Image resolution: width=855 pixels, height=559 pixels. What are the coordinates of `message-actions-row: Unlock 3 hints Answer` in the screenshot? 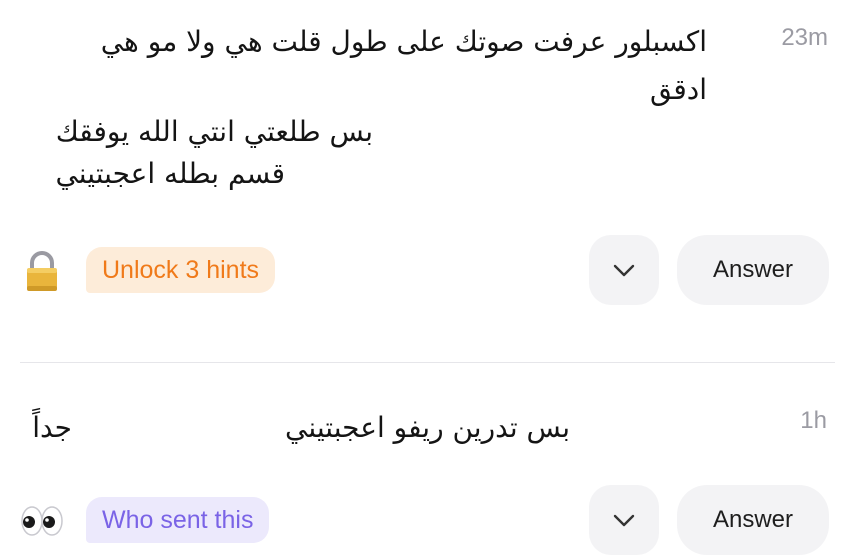 It's located at (427, 271).